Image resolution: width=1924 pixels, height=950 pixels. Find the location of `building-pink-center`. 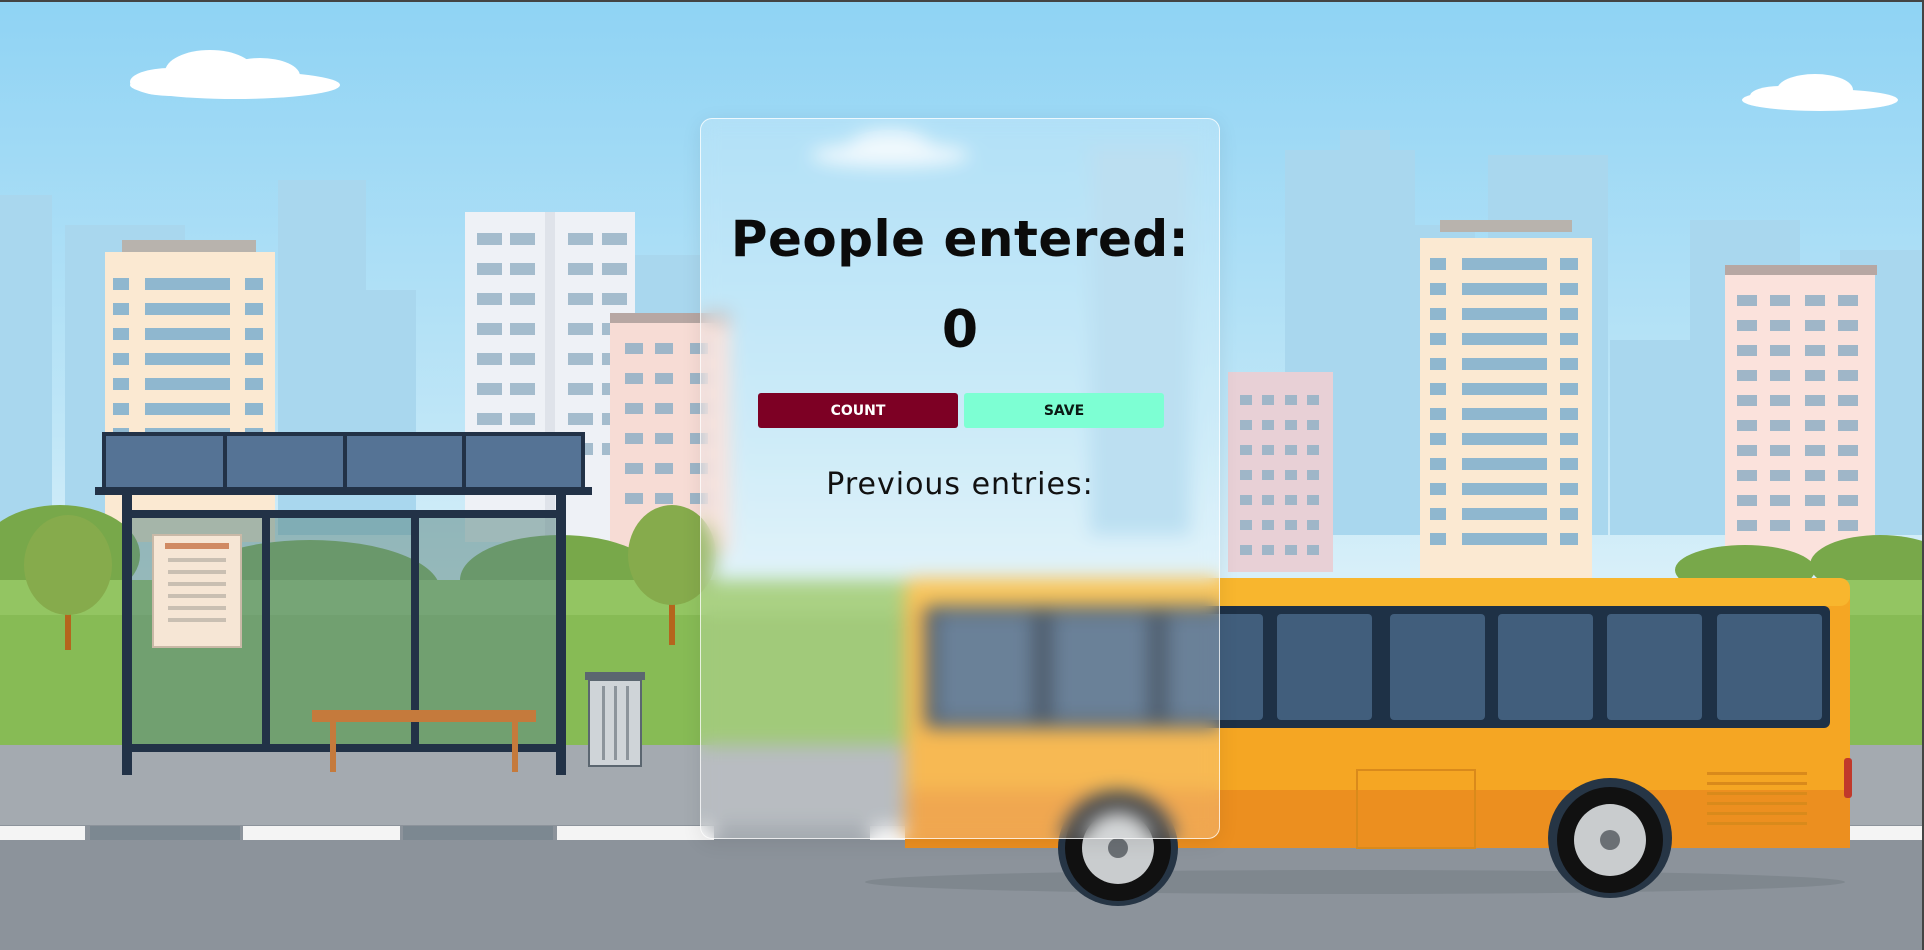

building-pink-center is located at coordinates (1280, 472).